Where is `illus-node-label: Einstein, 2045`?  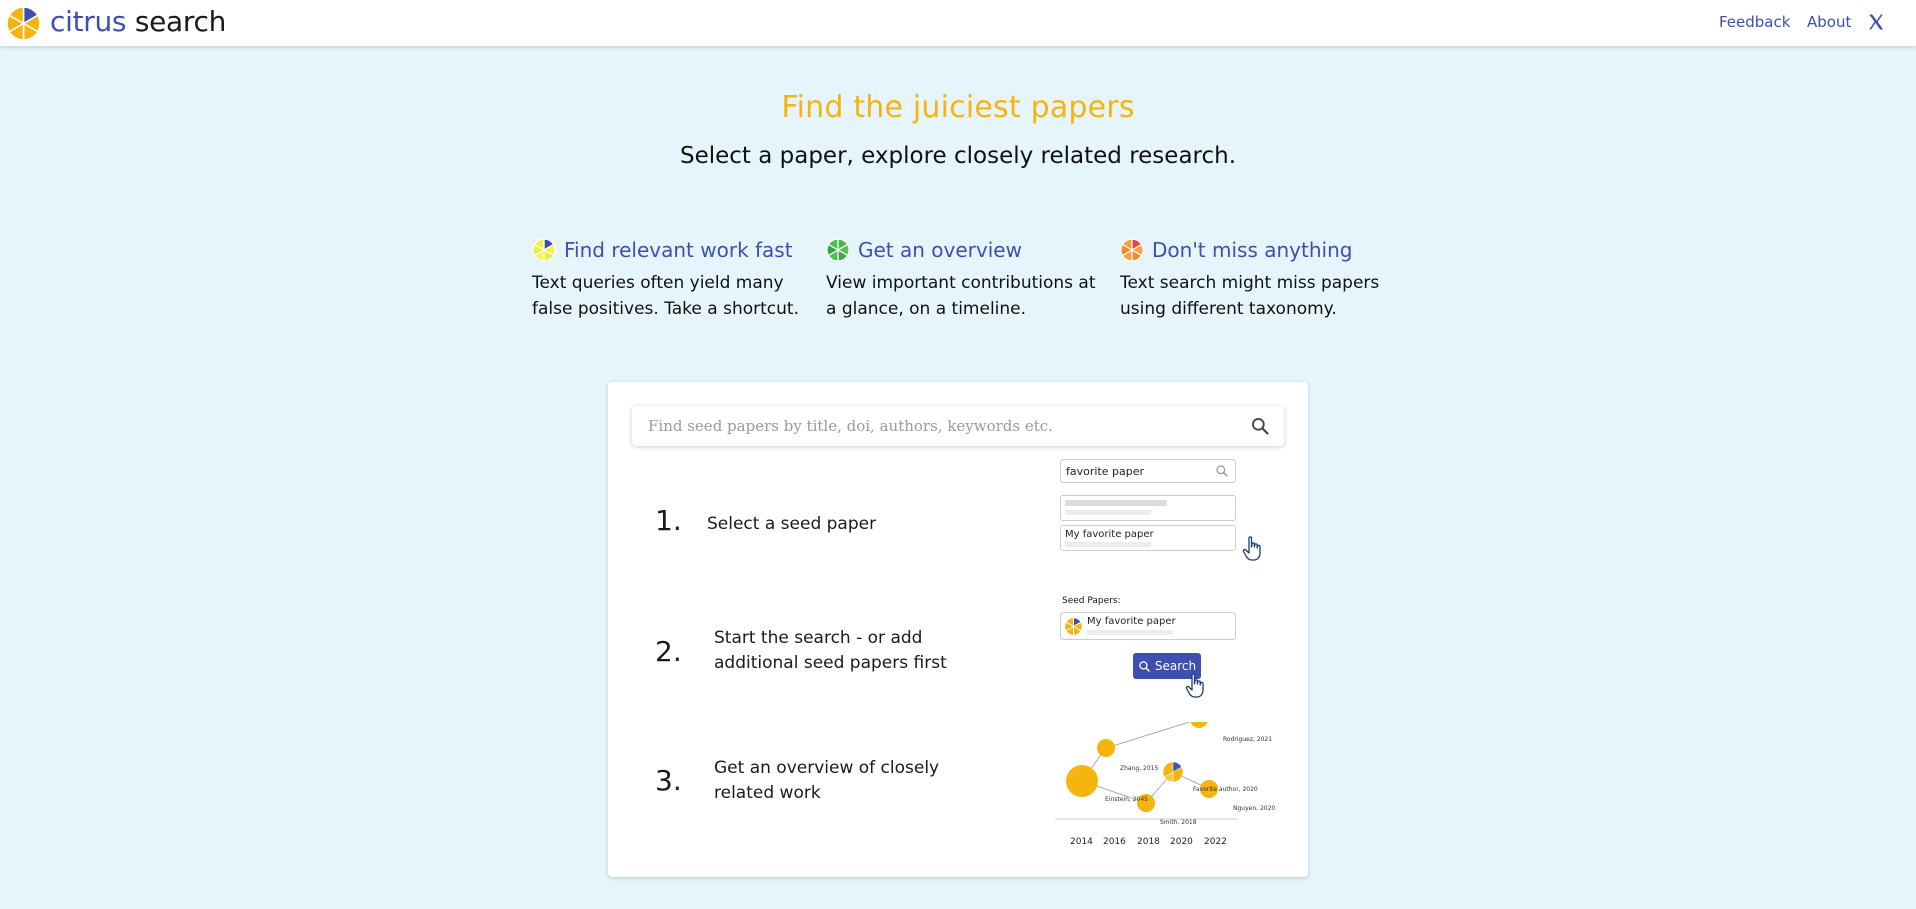
illus-node-label: Einstein, 2045 is located at coordinates (1126, 799).